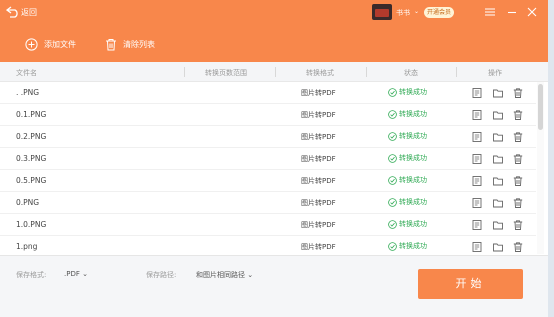 The width and height of the screenshot is (554, 317). I want to click on file-name: 1.png, so click(27, 246).